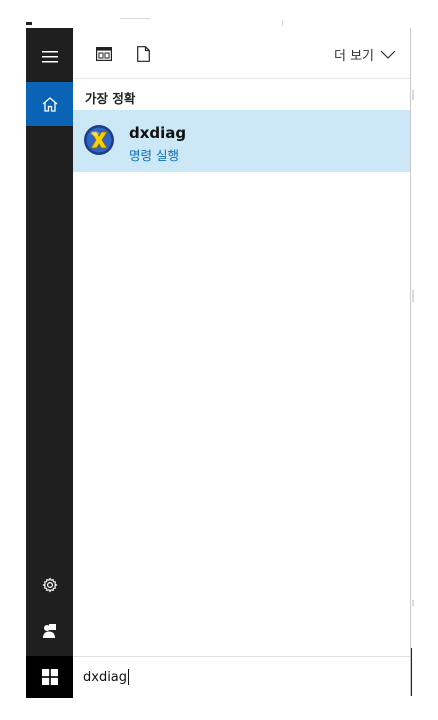 The width and height of the screenshot is (438, 720). I want to click on start-button, so click(49, 677).